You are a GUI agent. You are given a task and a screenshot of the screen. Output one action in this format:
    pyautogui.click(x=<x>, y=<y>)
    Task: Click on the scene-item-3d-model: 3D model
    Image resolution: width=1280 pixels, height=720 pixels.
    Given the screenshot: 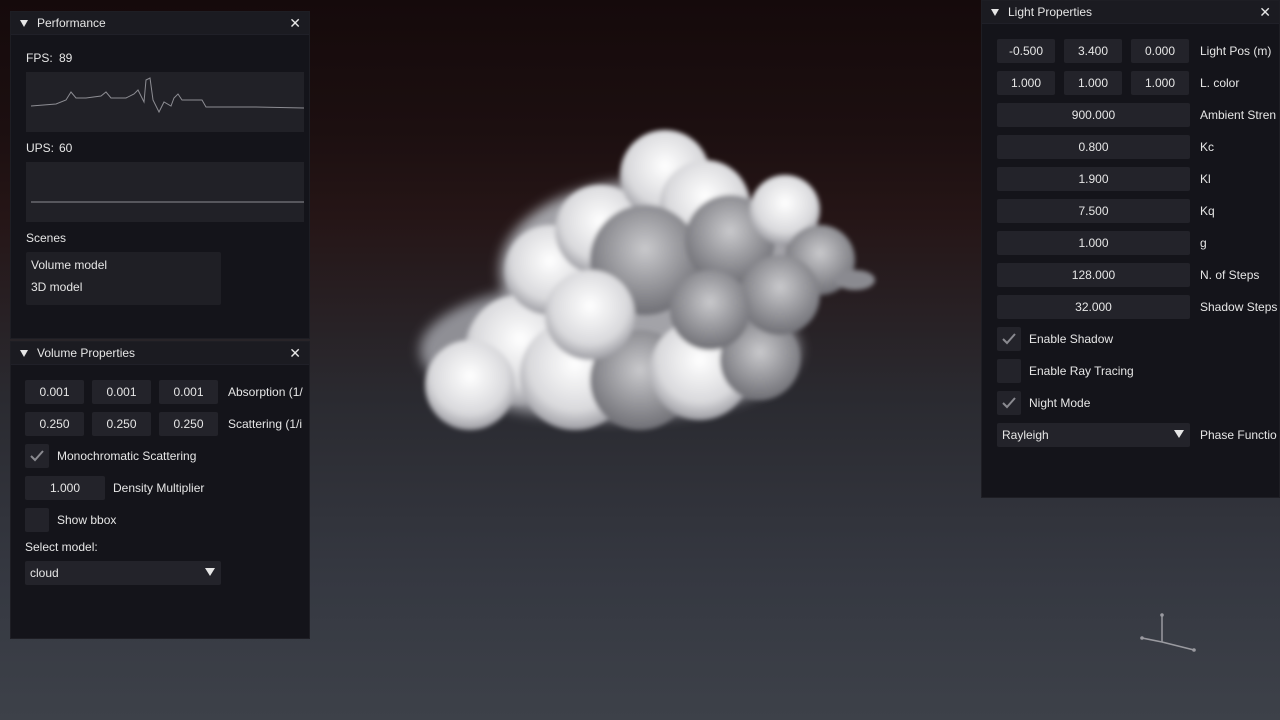 What is the action you would take?
    pyautogui.click(x=56, y=287)
    